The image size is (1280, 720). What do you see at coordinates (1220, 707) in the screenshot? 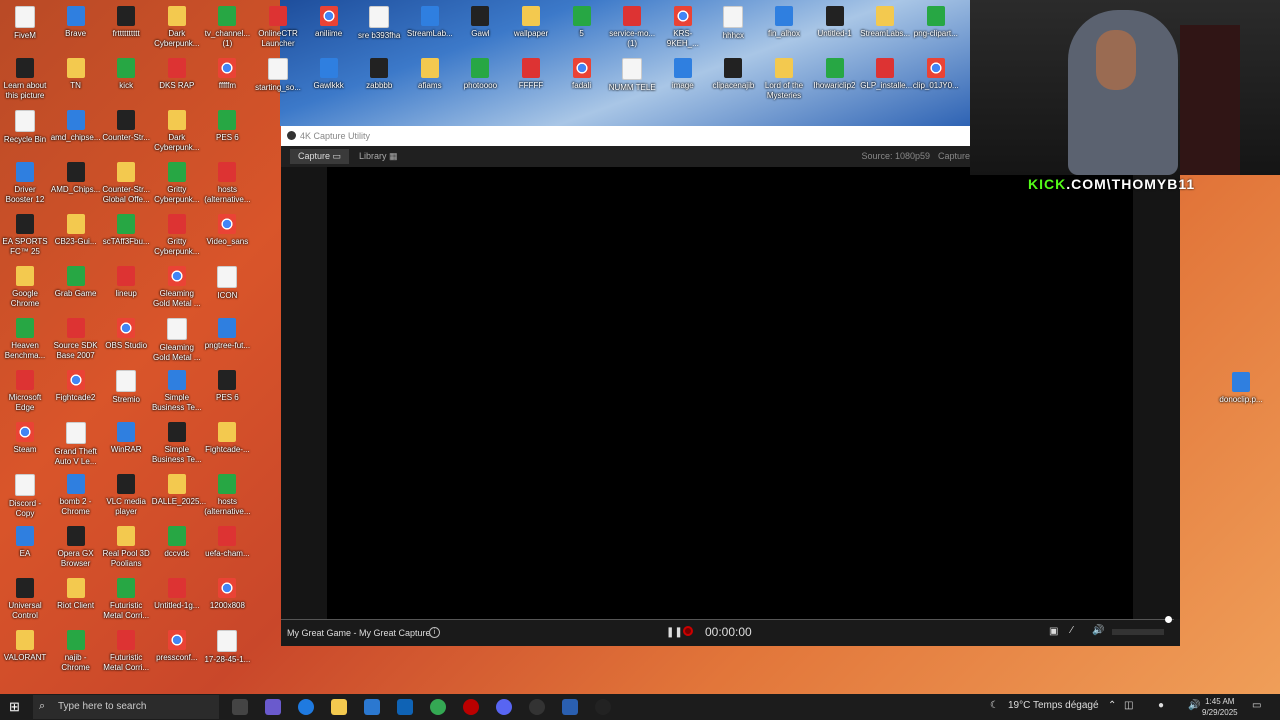
I see `clock: 1:45 AM 9/29/2025` at bounding box center [1220, 707].